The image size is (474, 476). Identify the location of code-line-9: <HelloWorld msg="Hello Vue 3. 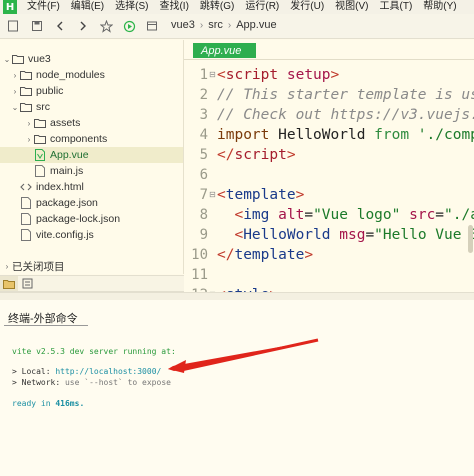
(354, 235).